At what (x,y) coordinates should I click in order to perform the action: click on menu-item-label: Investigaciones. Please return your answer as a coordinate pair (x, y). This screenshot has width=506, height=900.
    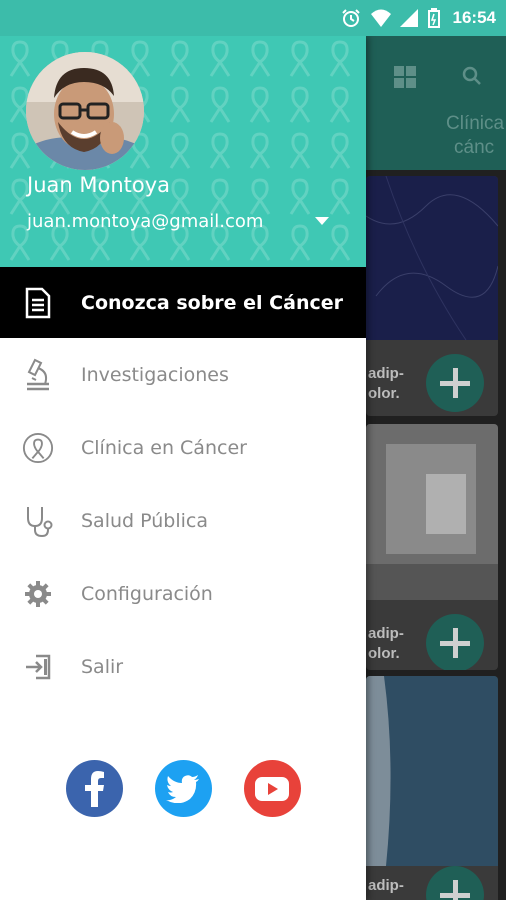
    Looking at the image, I should click on (155, 374).